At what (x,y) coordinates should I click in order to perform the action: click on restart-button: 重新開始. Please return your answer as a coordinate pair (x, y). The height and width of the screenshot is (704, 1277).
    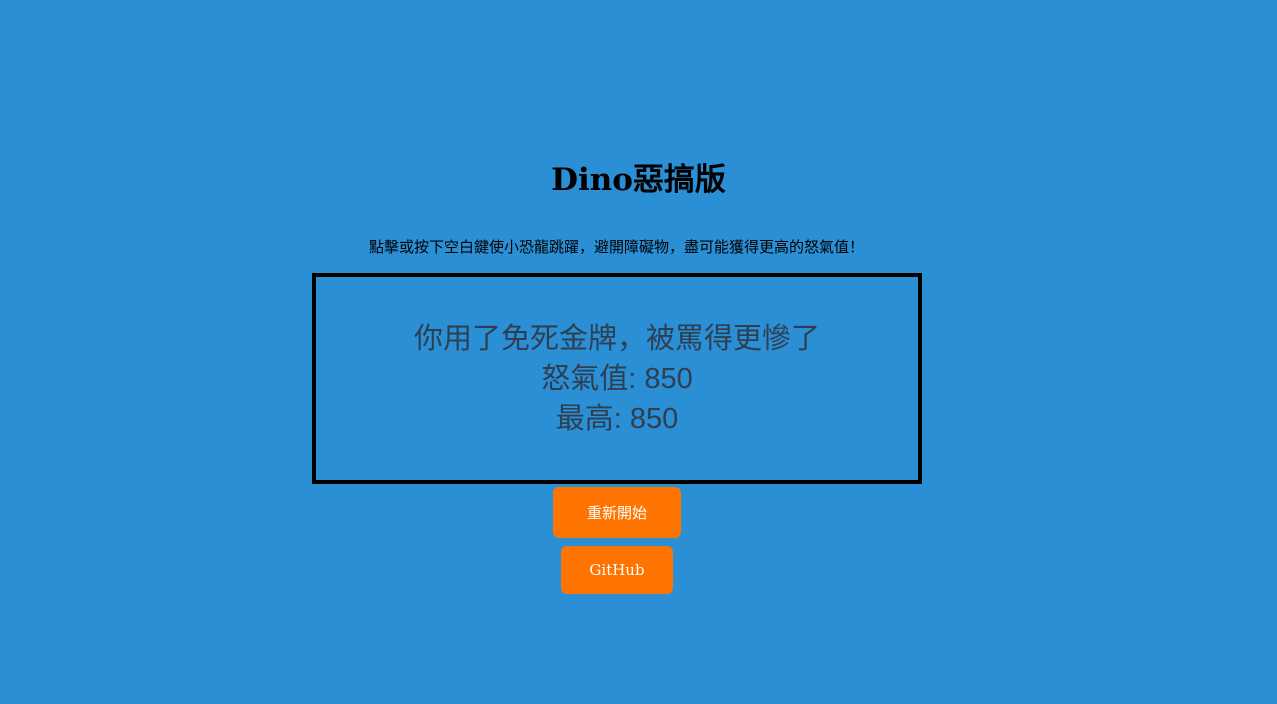
    Looking at the image, I should click on (617, 512).